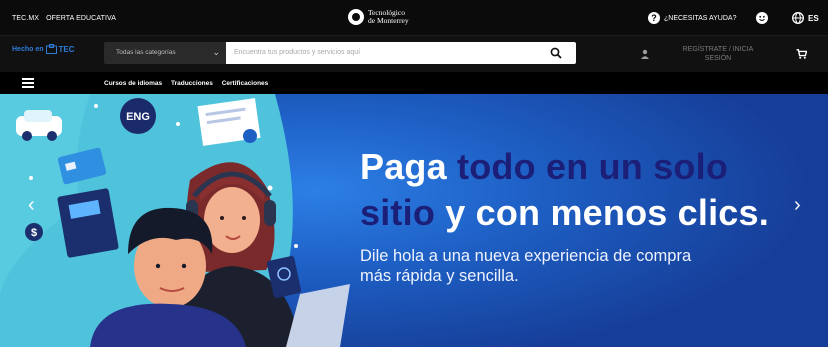 The image size is (828, 347). I want to click on category-label: Todas las categorías, so click(146, 52).